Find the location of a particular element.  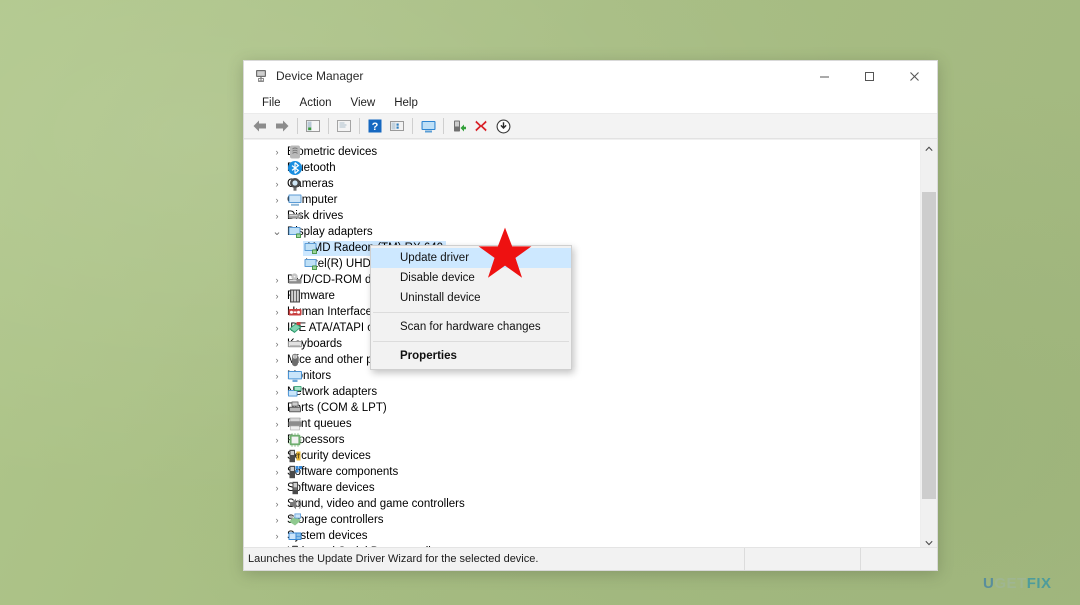

tree-item: › Cameras is located at coordinates (582, 184).